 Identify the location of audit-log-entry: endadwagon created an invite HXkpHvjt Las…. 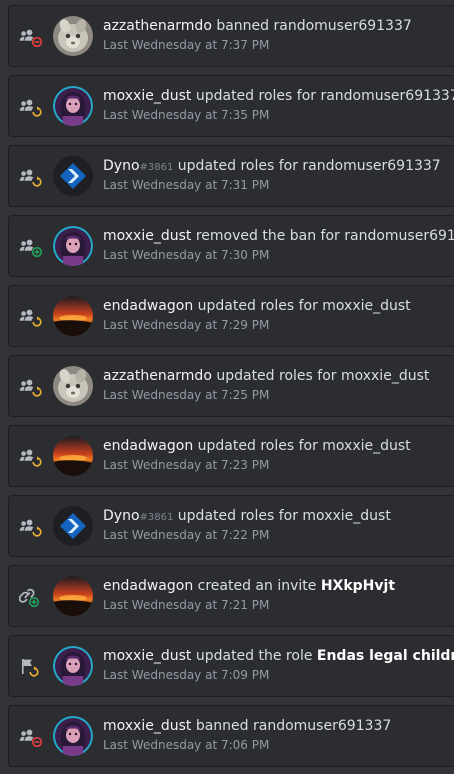
(231, 596).